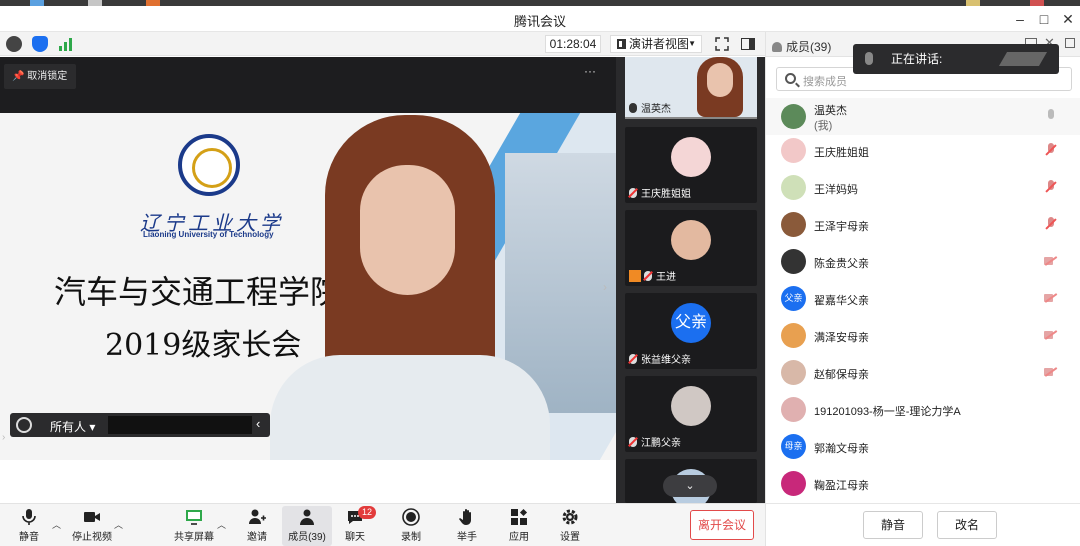  What do you see at coordinates (29, 526) in the screenshot?
I see `mute-button: 静音` at bounding box center [29, 526].